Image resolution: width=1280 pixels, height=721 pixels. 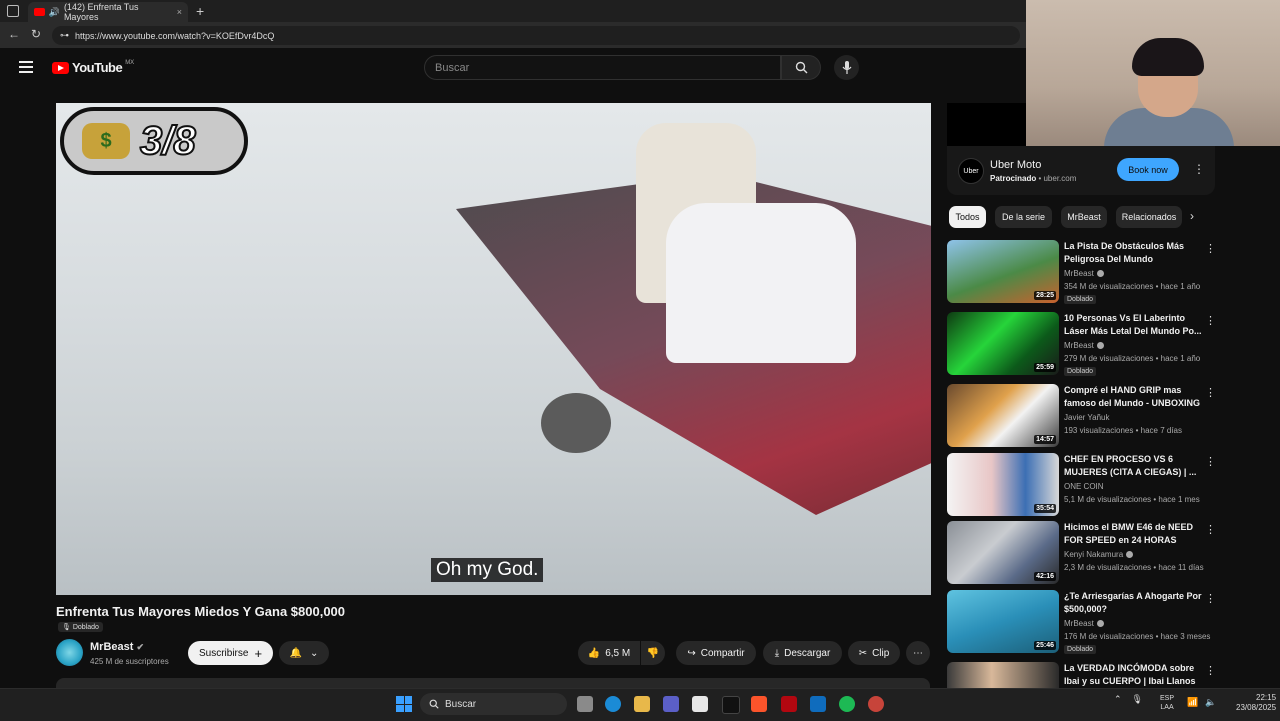 What do you see at coordinates (36, 34) in the screenshot?
I see `reload-icon: ↻` at bounding box center [36, 34].